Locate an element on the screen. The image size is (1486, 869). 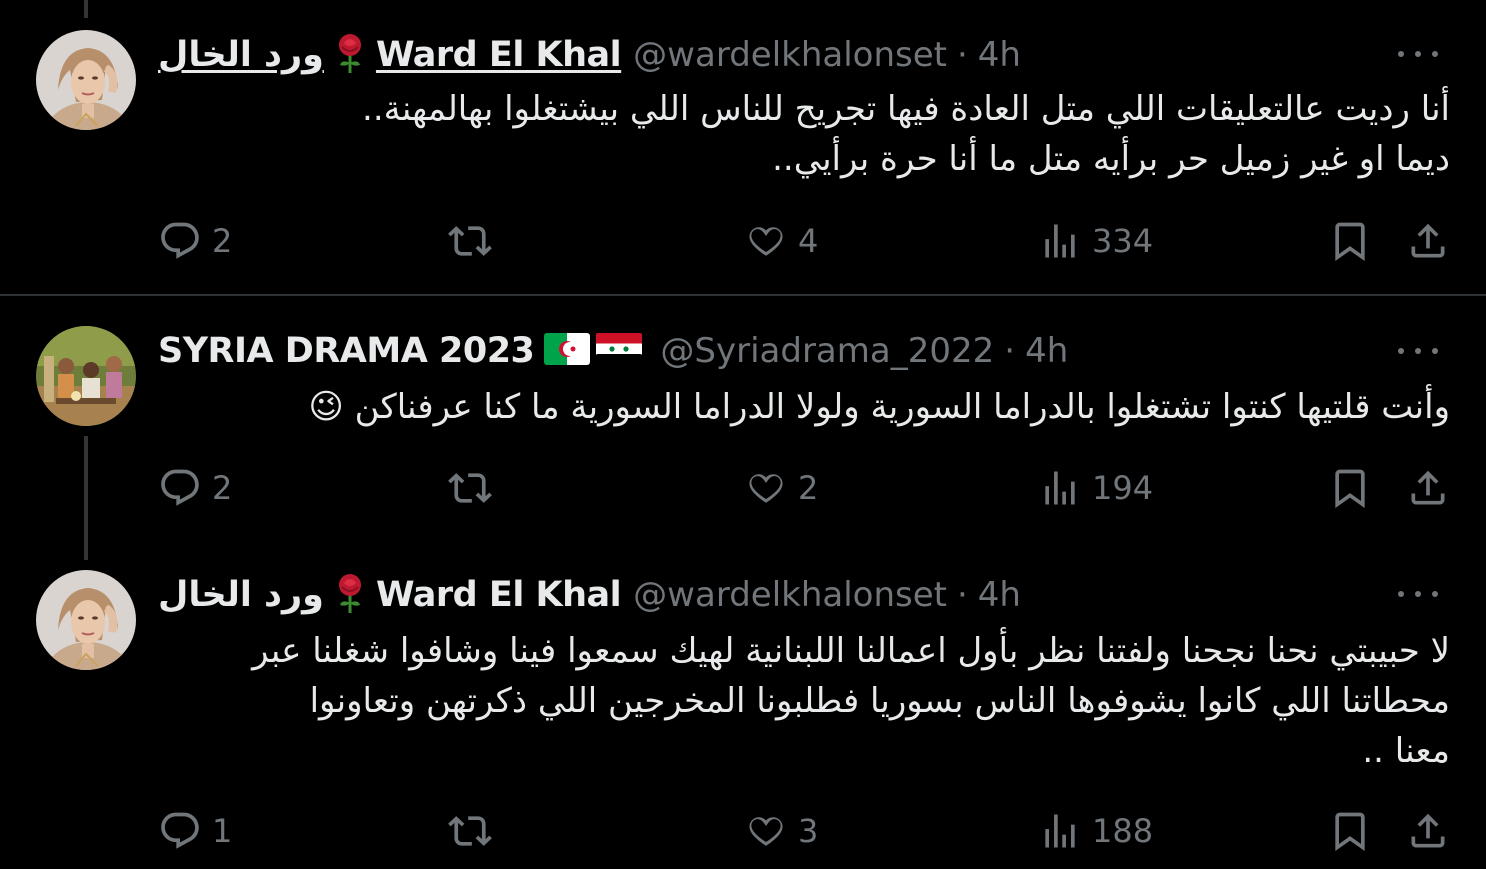
reply-button: 1 is located at coordinates (195, 831).